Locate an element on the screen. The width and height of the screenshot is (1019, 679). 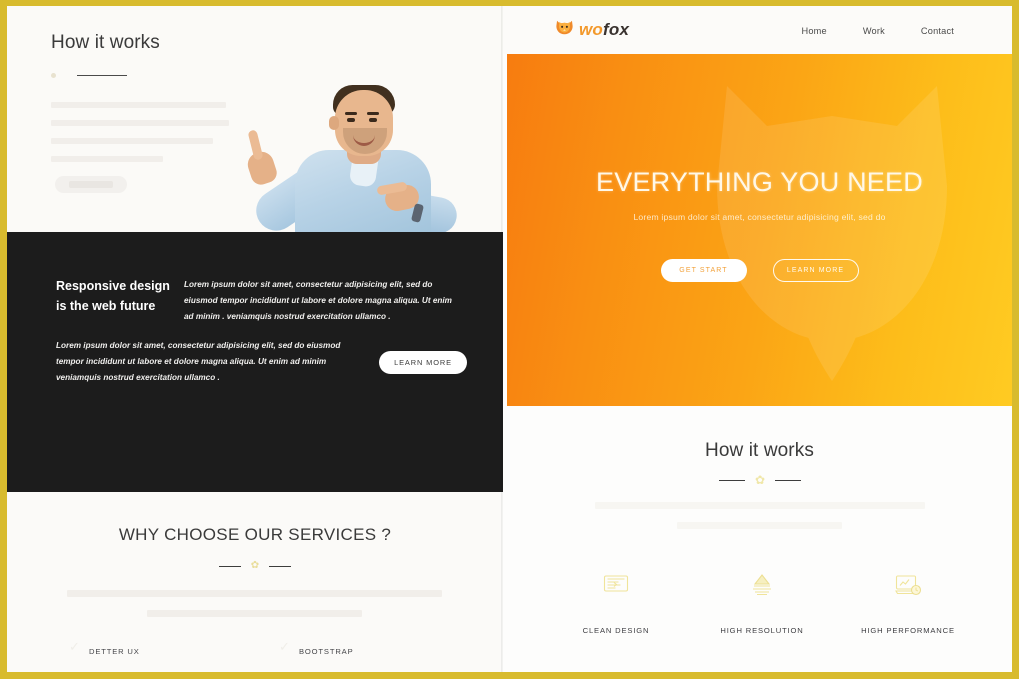
laptop-chart-icon is located at coordinates (908, 585).